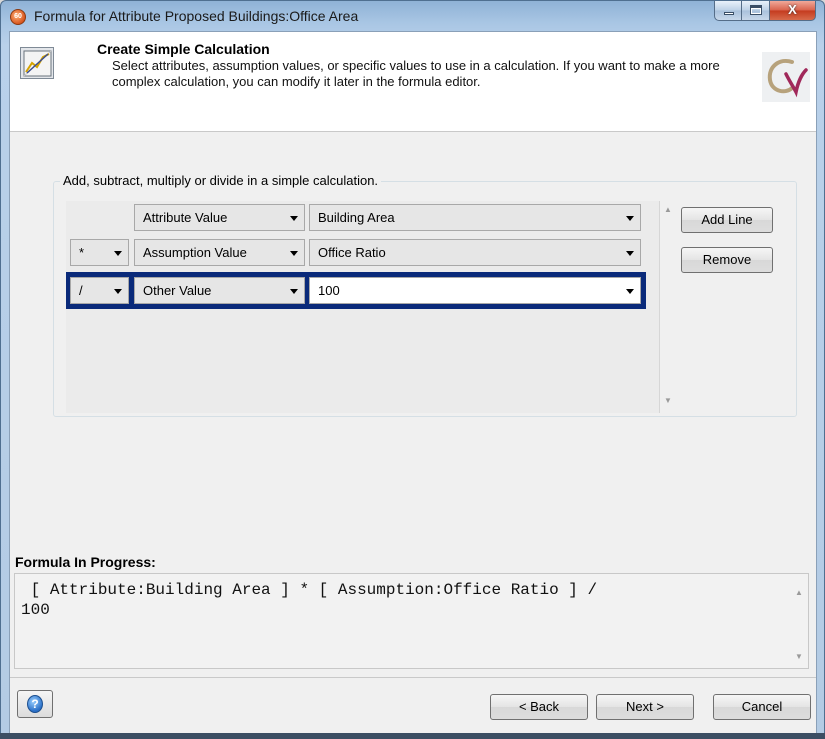 The height and width of the screenshot is (739, 825). I want to click on chart-icon, so click(37, 63).